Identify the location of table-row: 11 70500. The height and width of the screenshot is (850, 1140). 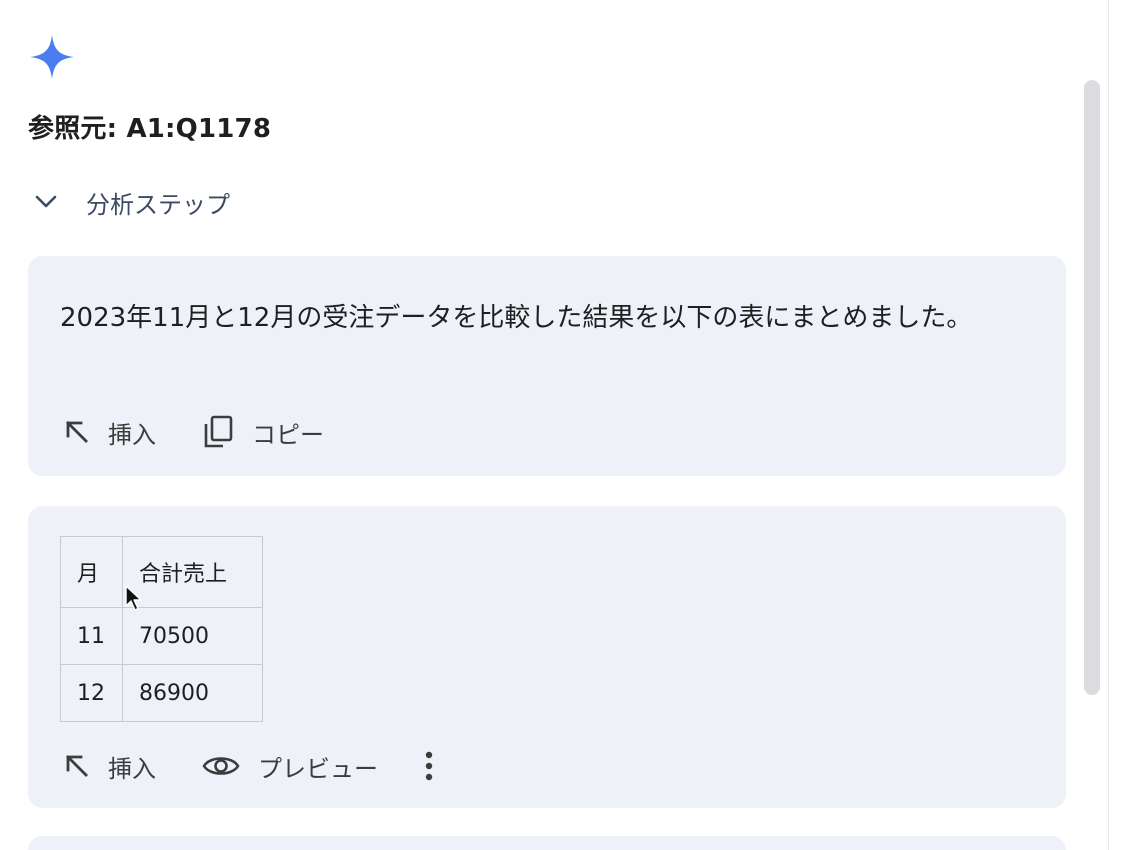
(161, 636).